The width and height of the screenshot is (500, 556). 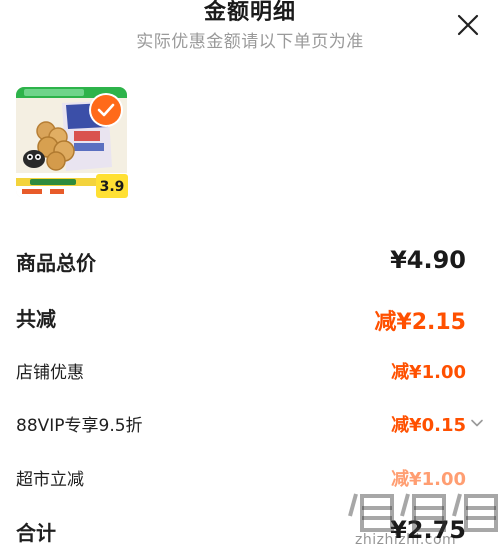 I want to click on sum-label: 合计, so click(x=36, y=533).